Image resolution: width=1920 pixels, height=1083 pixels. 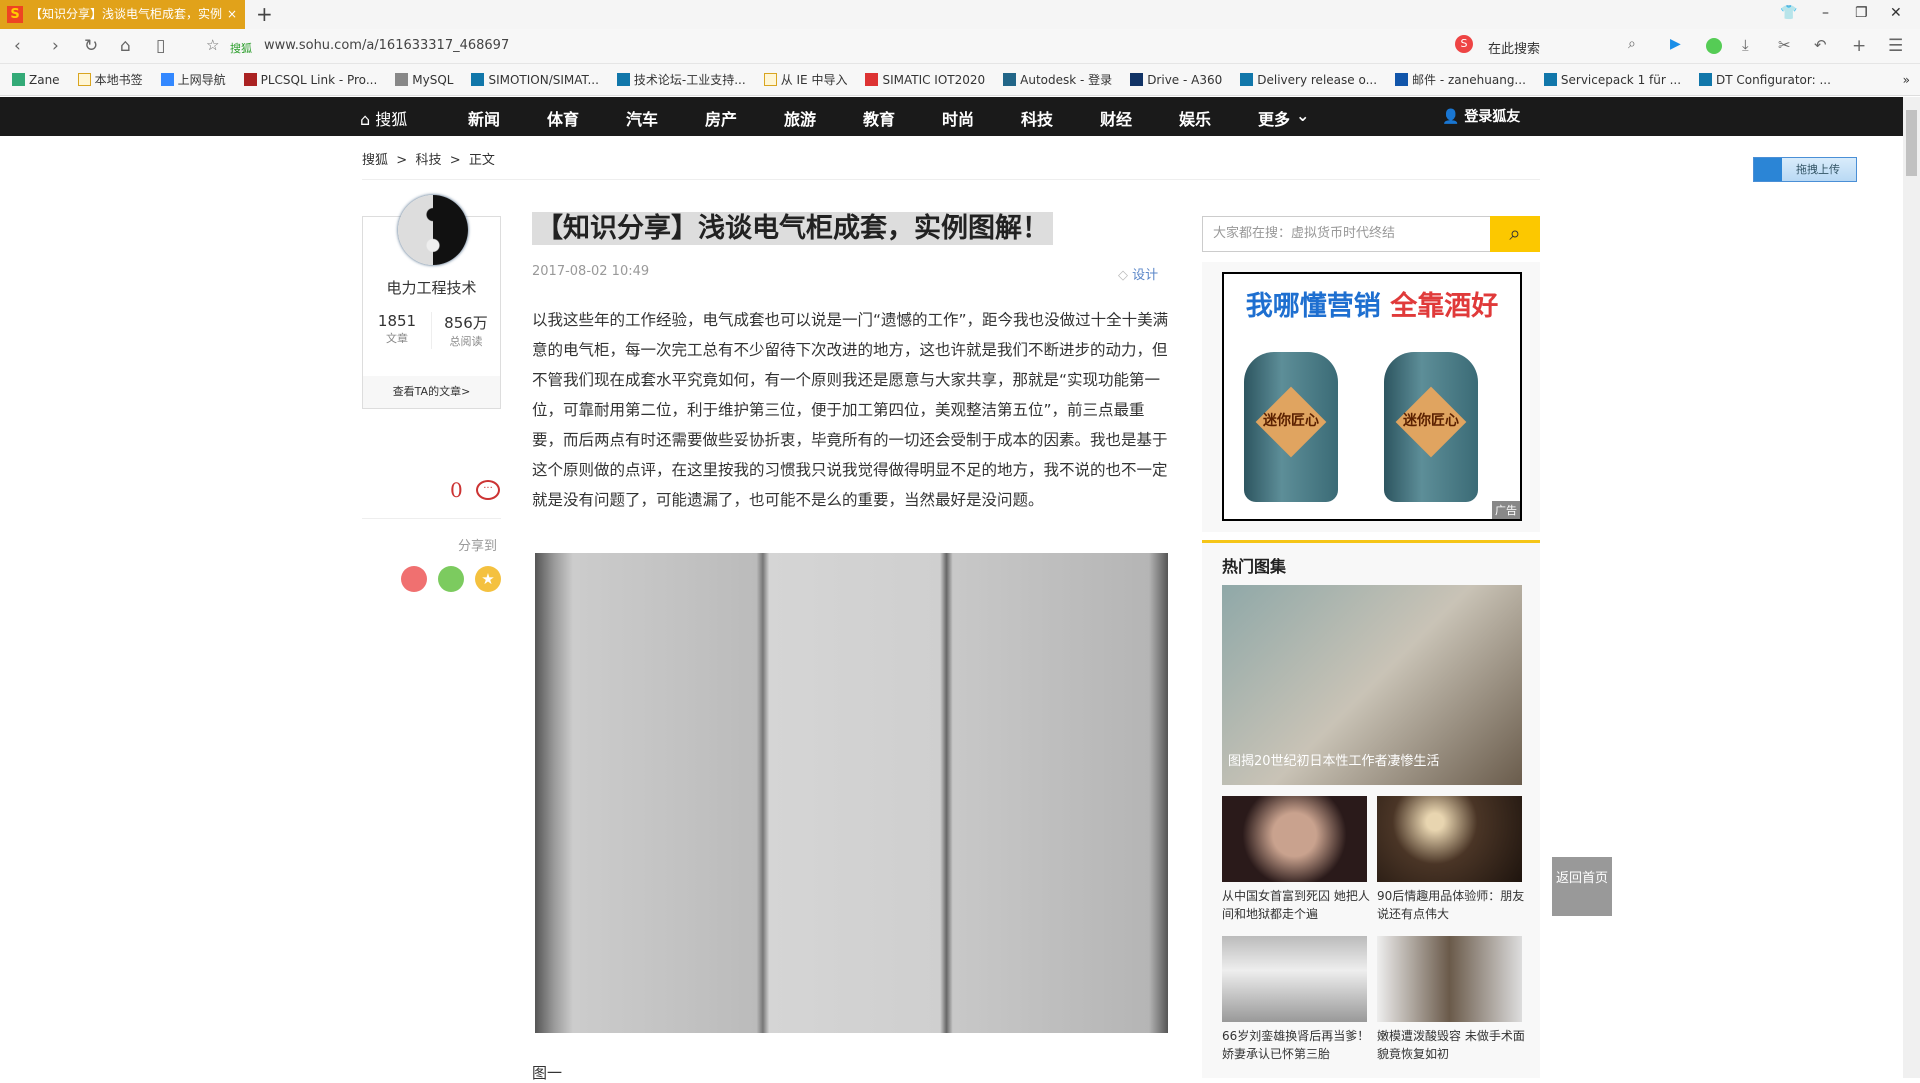 I want to click on close-window-button: ✕, so click(x=1896, y=13).